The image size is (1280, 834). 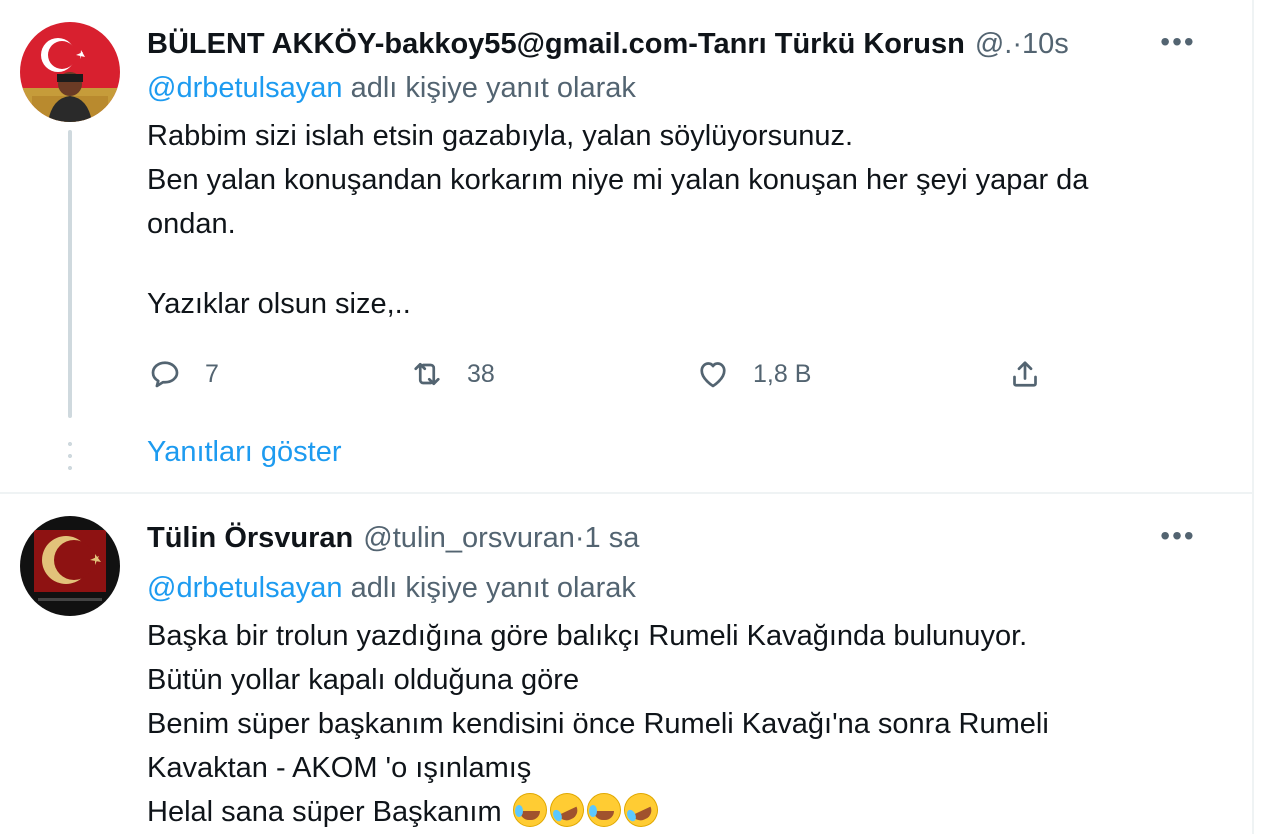 What do you see at coordinates (165, 374) in the screenshot?
I see `reply-icon` at bounding box center [165, 374].